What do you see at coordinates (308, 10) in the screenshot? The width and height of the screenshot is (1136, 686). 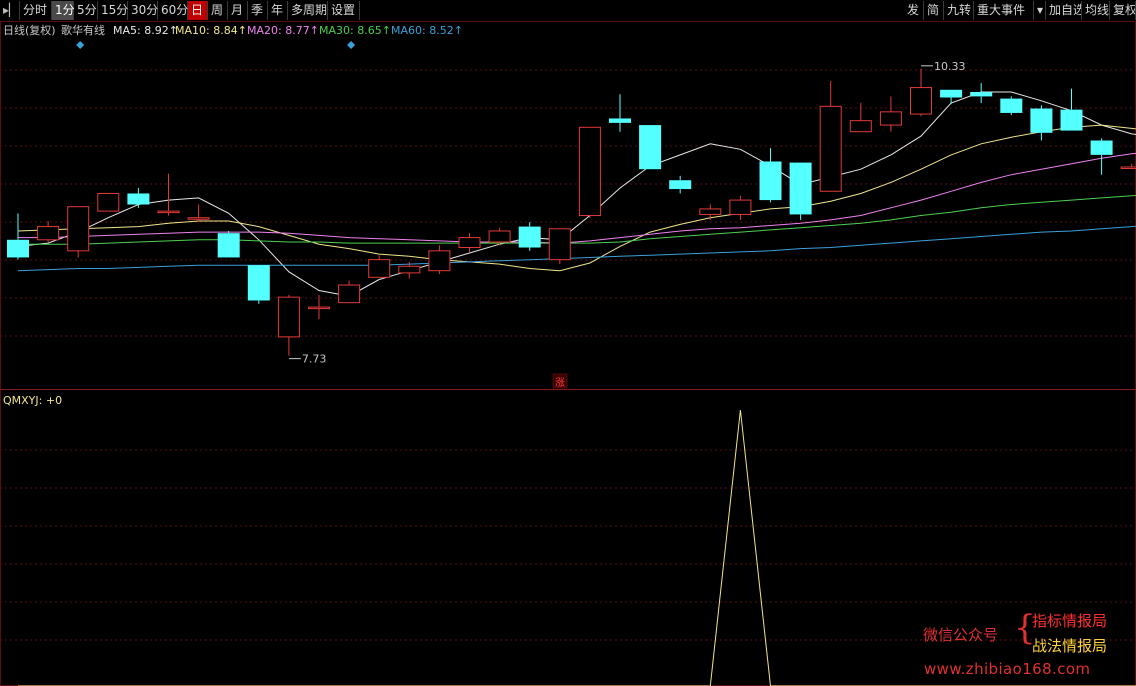 I see `tab-multi-period: 多周期` at bounding box center [308, 10].